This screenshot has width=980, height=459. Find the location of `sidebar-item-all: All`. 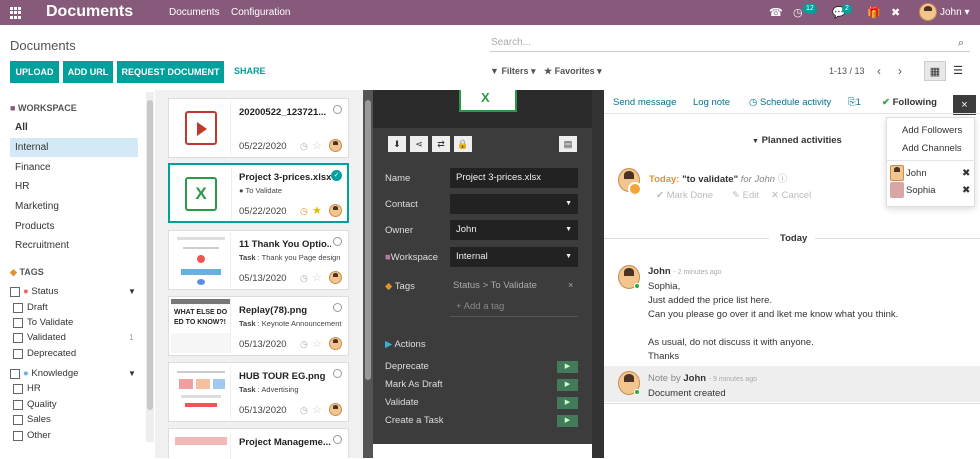

sidebar-item-all: All is located at coordinates (74, 127).